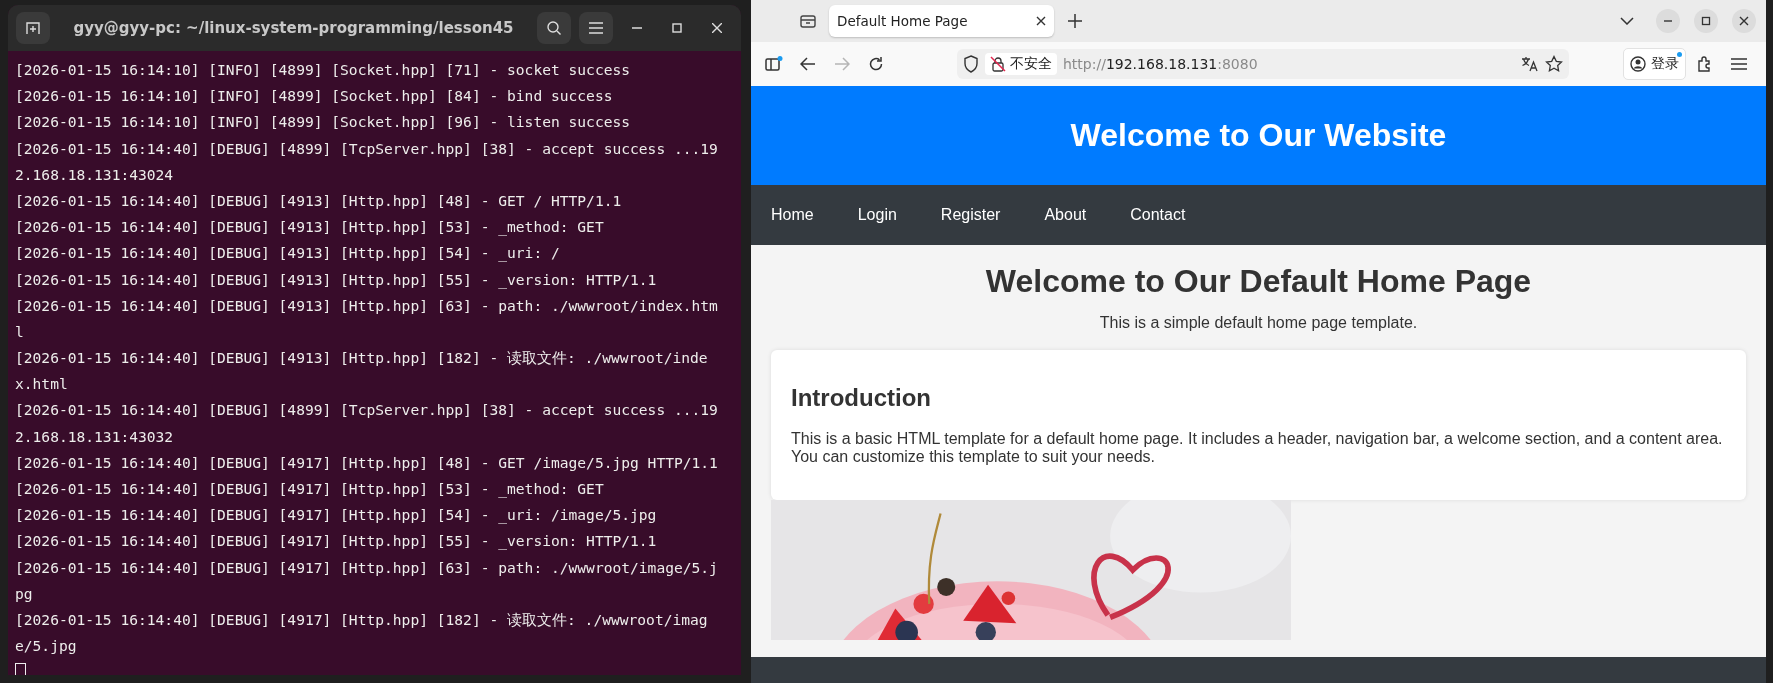 This screenshot has width=1773, height=683. Describe the element at coordinates (1627, 21) in the screenshot. I see `chevron-down-icon` at that location.